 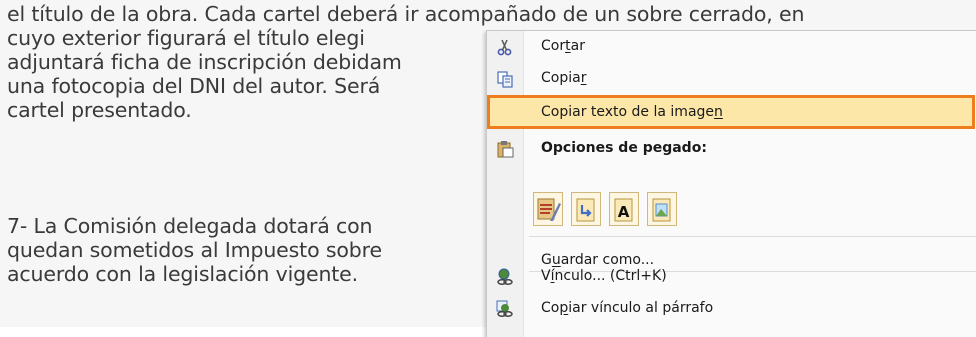 I want to click on document-line: adjuntará ficha de inscripción debidam, so click(x=204, y=62).